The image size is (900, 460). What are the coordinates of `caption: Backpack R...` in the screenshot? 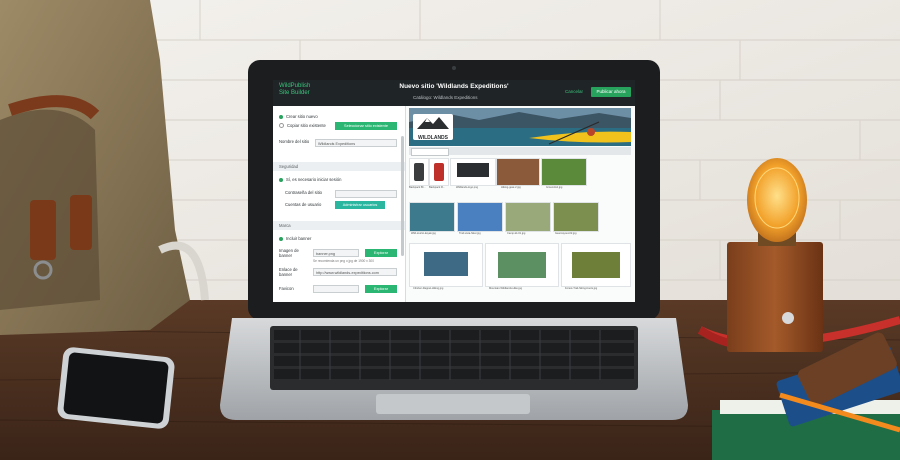 It's located at (437, 187).